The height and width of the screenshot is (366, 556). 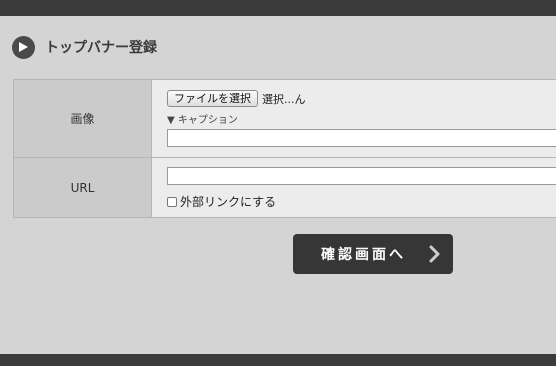 What do you see at coordinates (361, 98) in the screenshot?
I see `file-chooser: ファイルを選択 選択...ん` at bounding box center [361, 98].